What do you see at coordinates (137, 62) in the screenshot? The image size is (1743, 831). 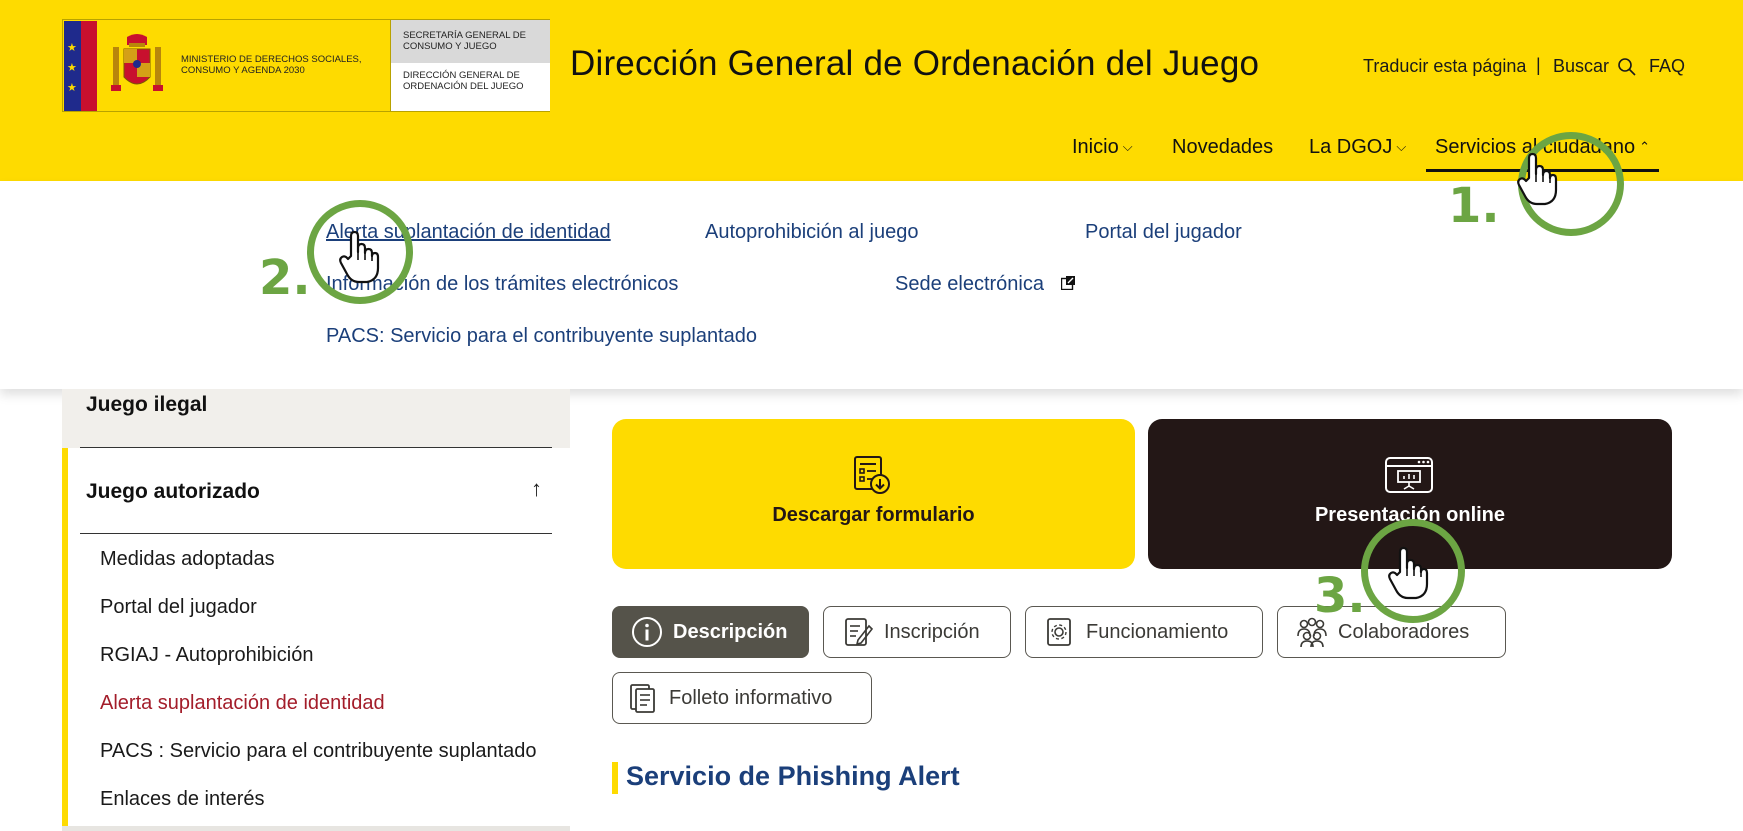 I see `coat-of-arms-icon` at bounding box center [137, 62].